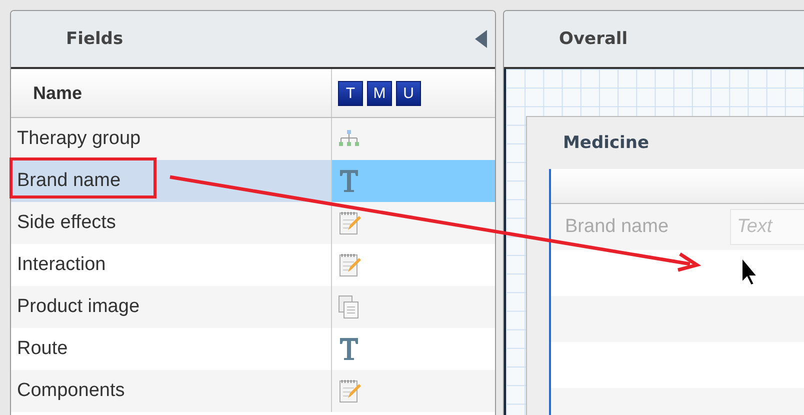 Image resolution: width=804 pixels, height=415 pixels. Describe the element at coordinates (61, 265) in the screenshot. I see `field-name: Interaction` at that location.